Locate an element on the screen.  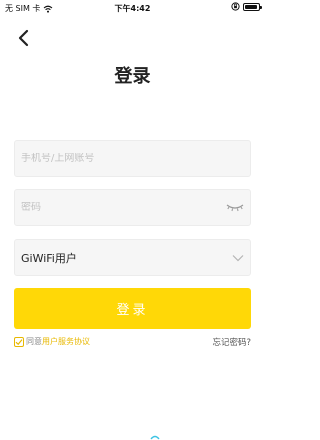
agree-checkbox is located at coordinates (19, 341).